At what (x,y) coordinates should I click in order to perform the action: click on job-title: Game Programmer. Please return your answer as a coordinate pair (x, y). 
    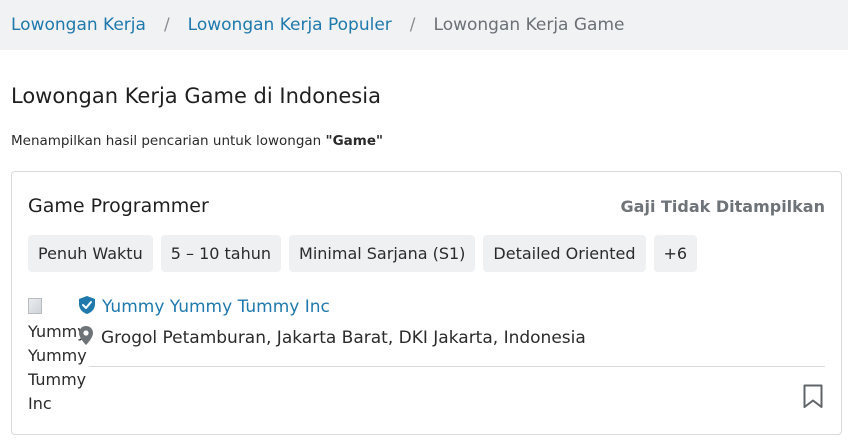
    Looking at the image, I should click on (118, 206).